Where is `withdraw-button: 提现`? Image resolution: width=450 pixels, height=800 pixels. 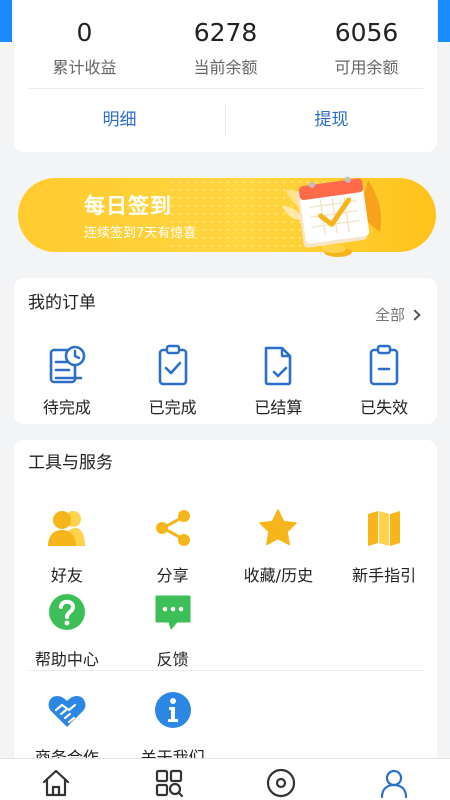
withdraw-button: 提现 is located at coordinates (331, 120).